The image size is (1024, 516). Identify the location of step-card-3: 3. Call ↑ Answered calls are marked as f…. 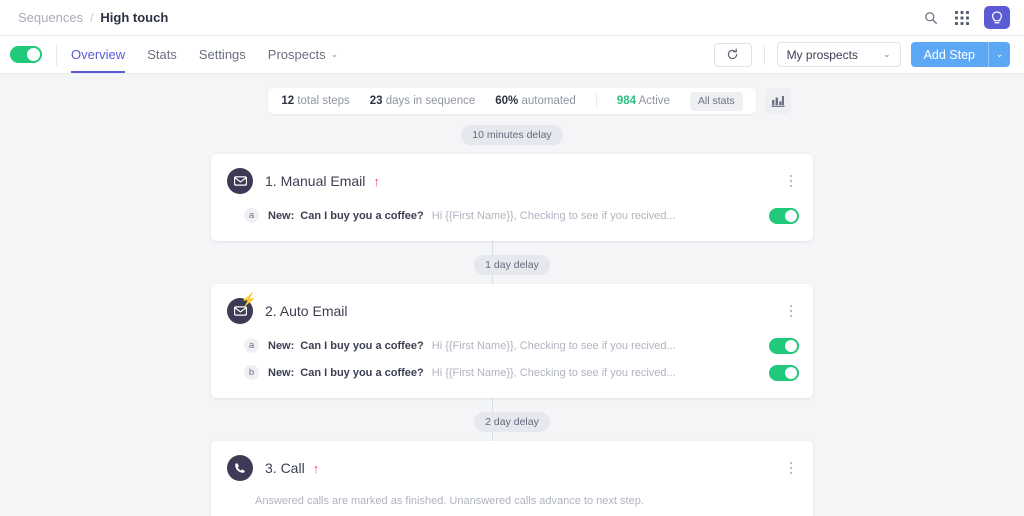
(512, 478).